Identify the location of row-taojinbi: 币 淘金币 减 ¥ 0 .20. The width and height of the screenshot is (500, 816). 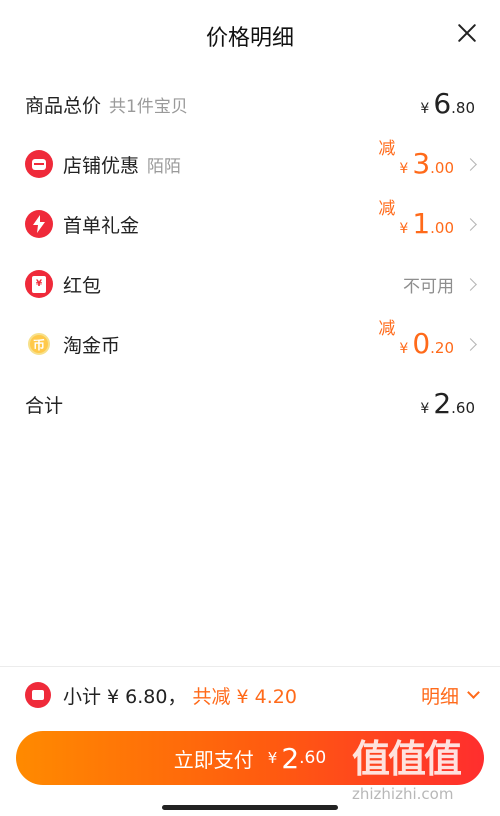
(250, 344).